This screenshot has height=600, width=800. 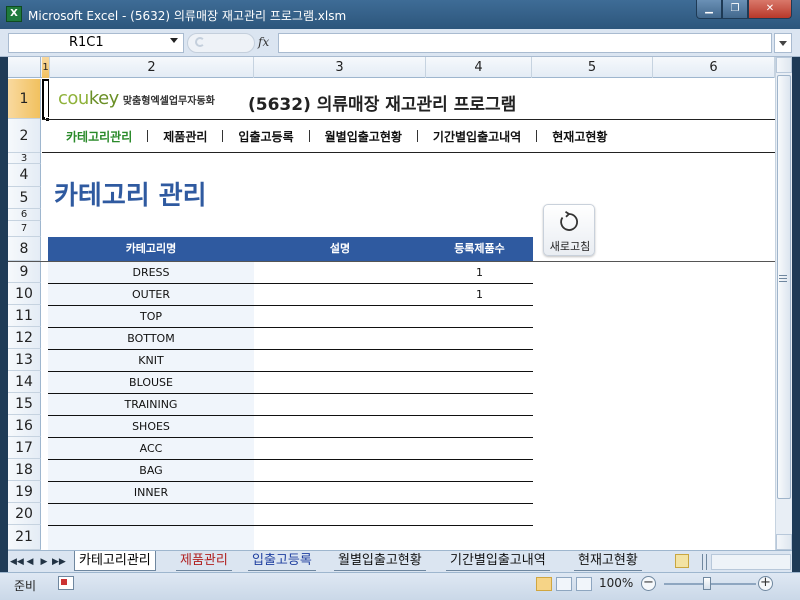 What do you see at coordinates (151, 405) in the screenshot?
I see `category-cell: TRAINING` at bounding box center [151, 405].